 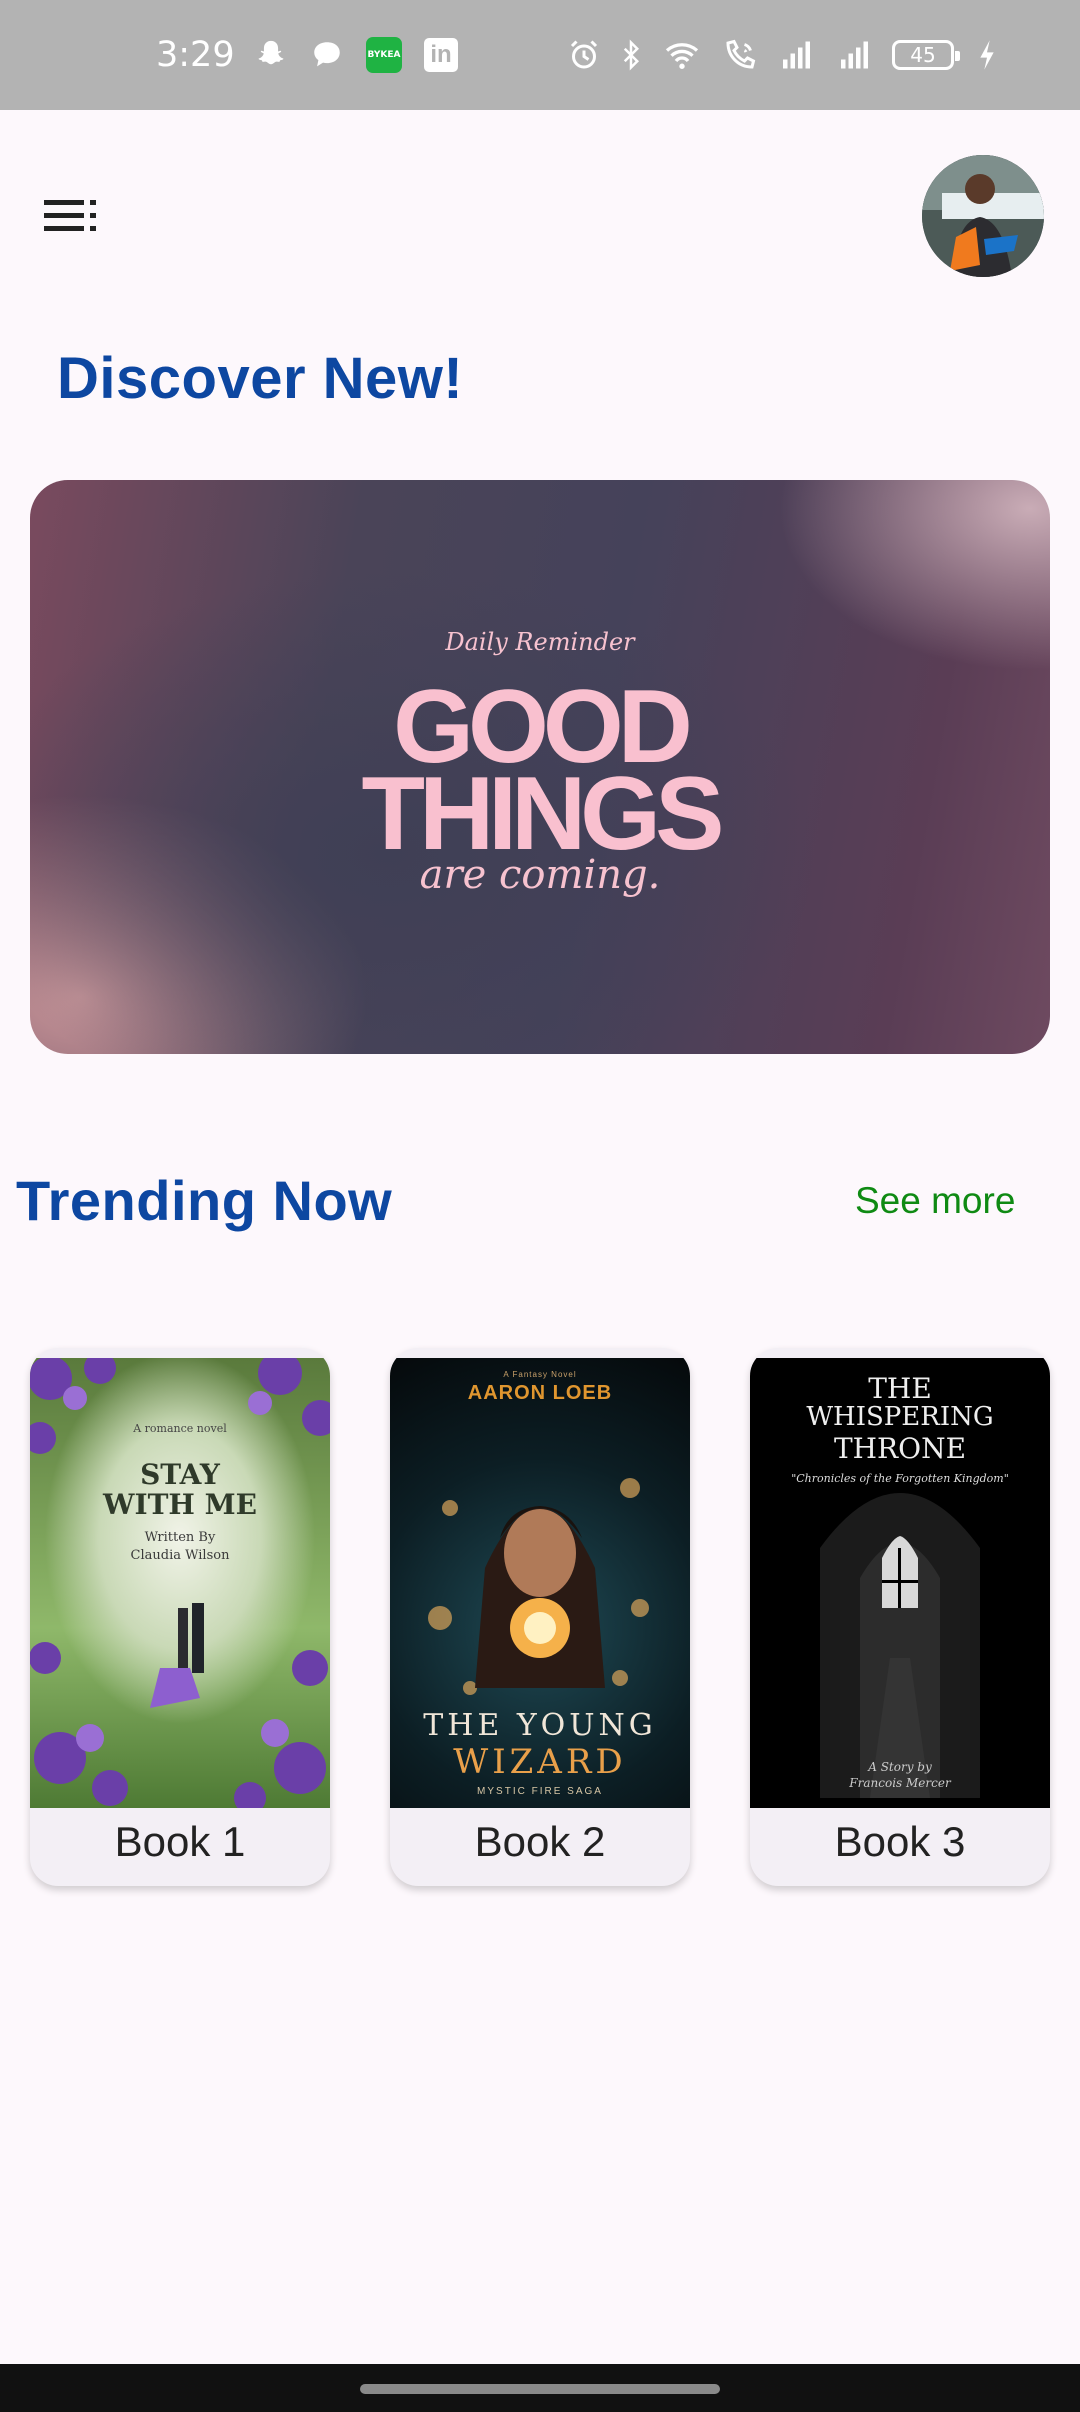 What do you see at coordinates (935, 1201) in the screenshot?
I see `see-more-link: See more` at bounding box center [935, 1201].